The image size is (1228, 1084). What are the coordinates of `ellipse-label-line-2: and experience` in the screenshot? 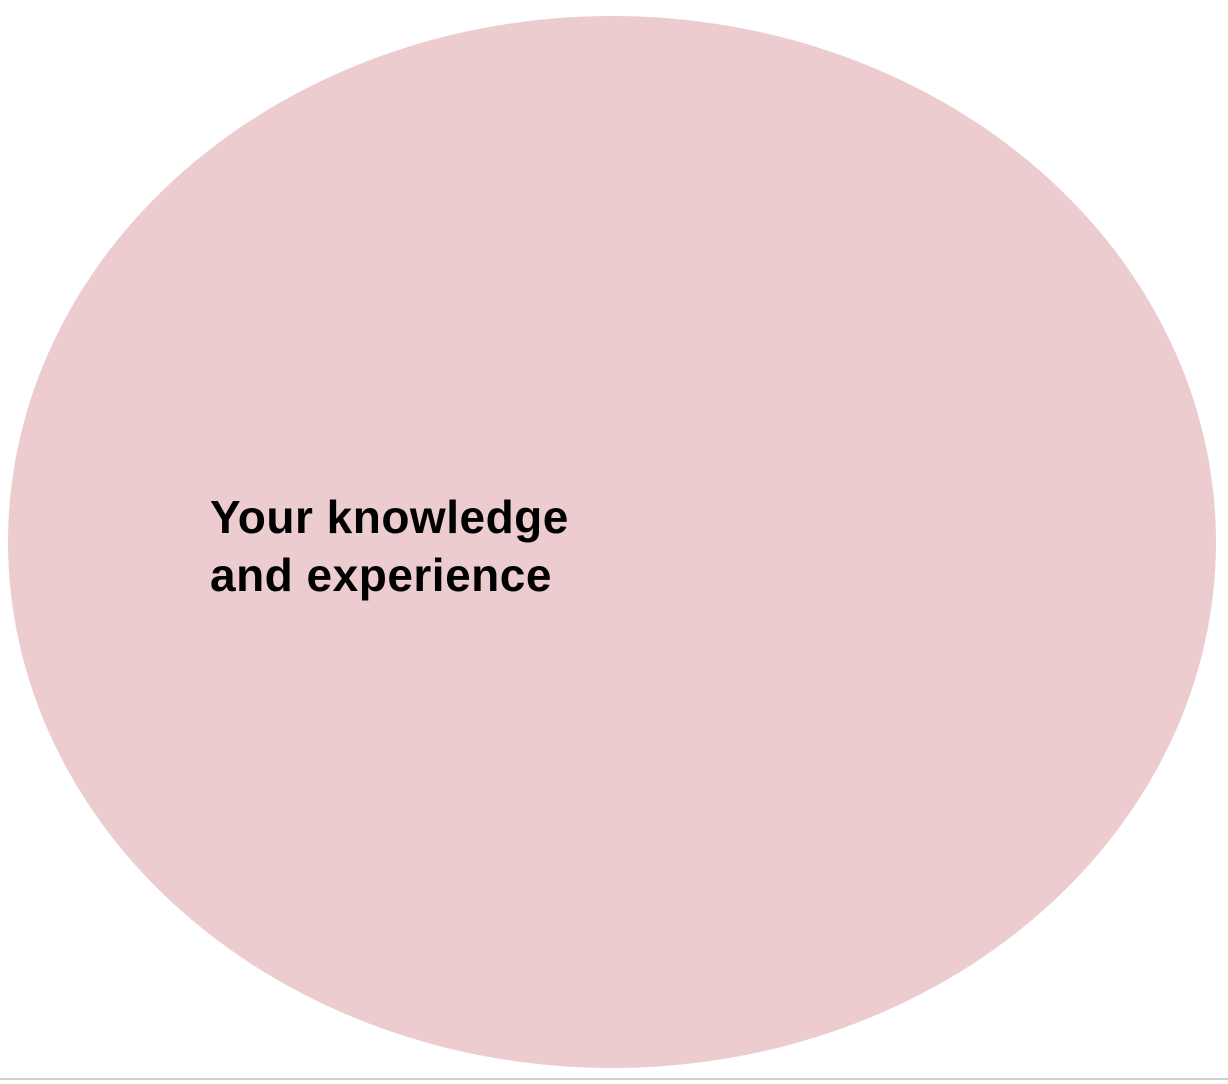 It's located at (381, 575).